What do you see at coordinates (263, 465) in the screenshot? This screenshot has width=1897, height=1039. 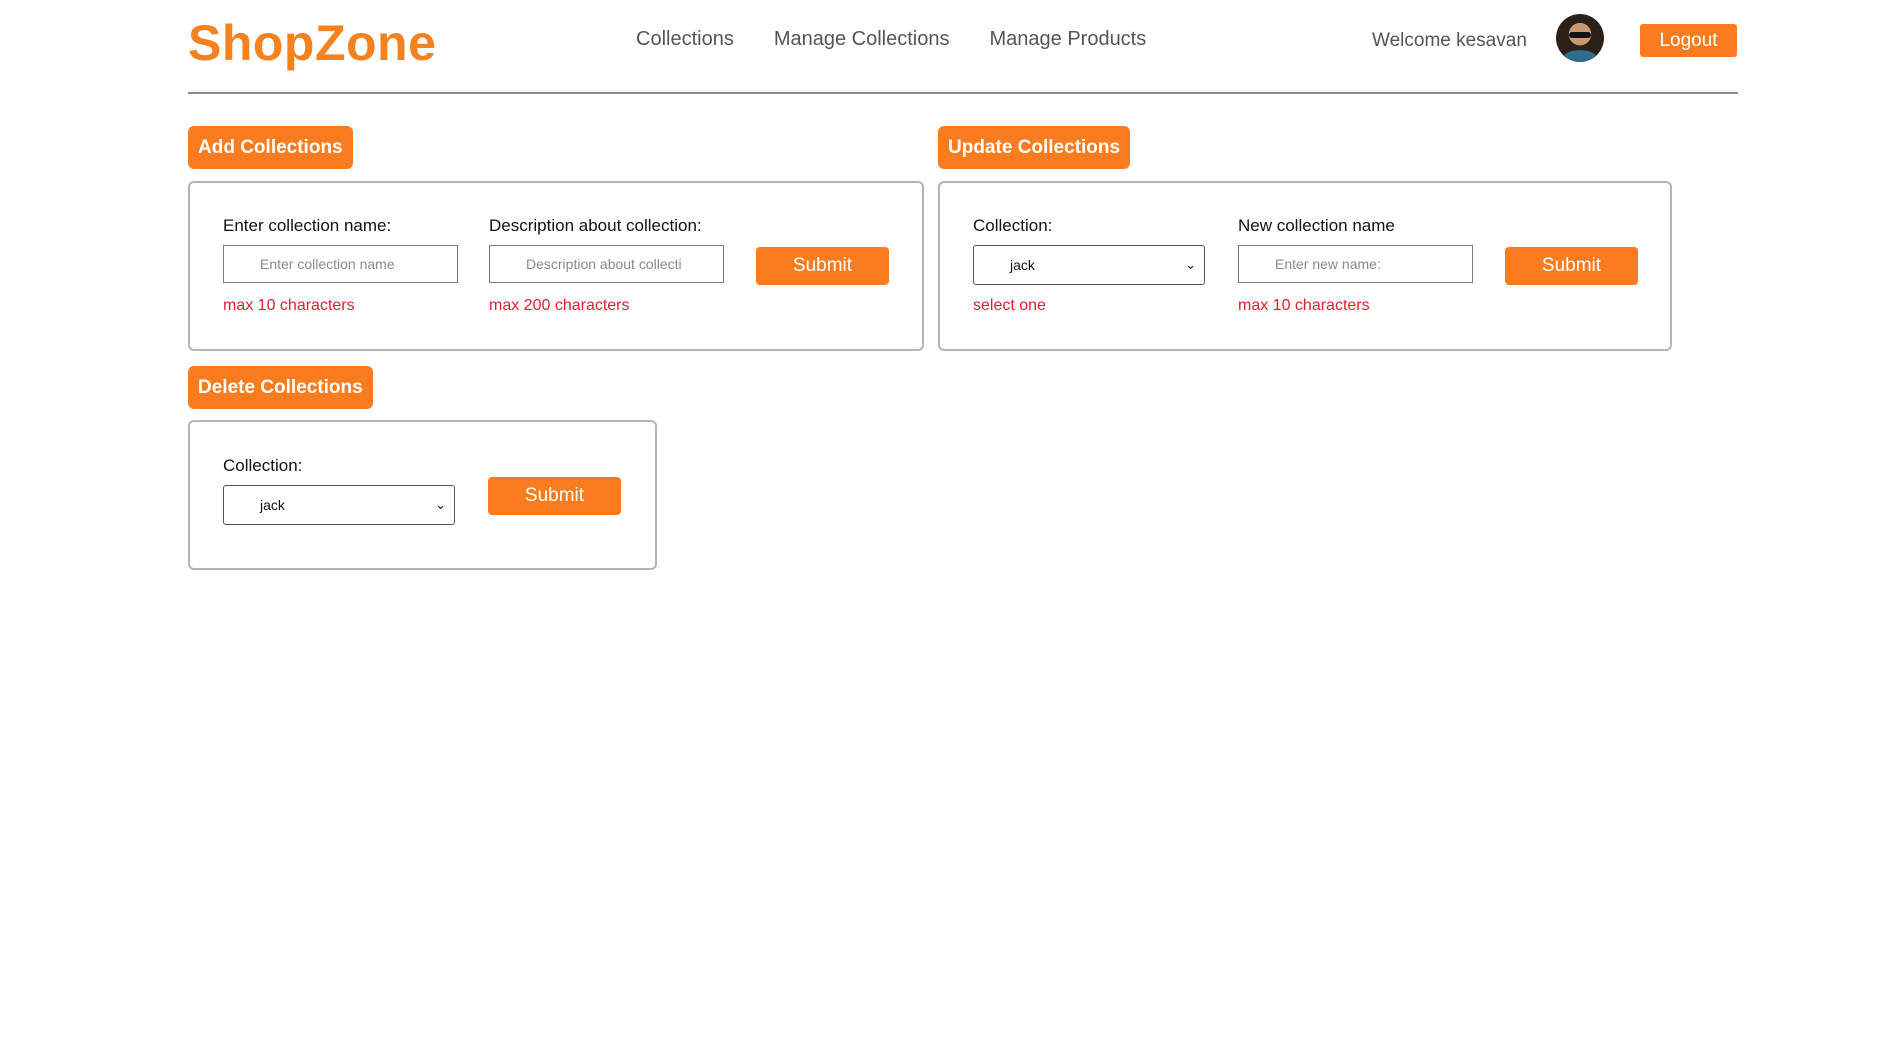 I see `delete-collection-label: Collection:` at bounding box center [263, 465].